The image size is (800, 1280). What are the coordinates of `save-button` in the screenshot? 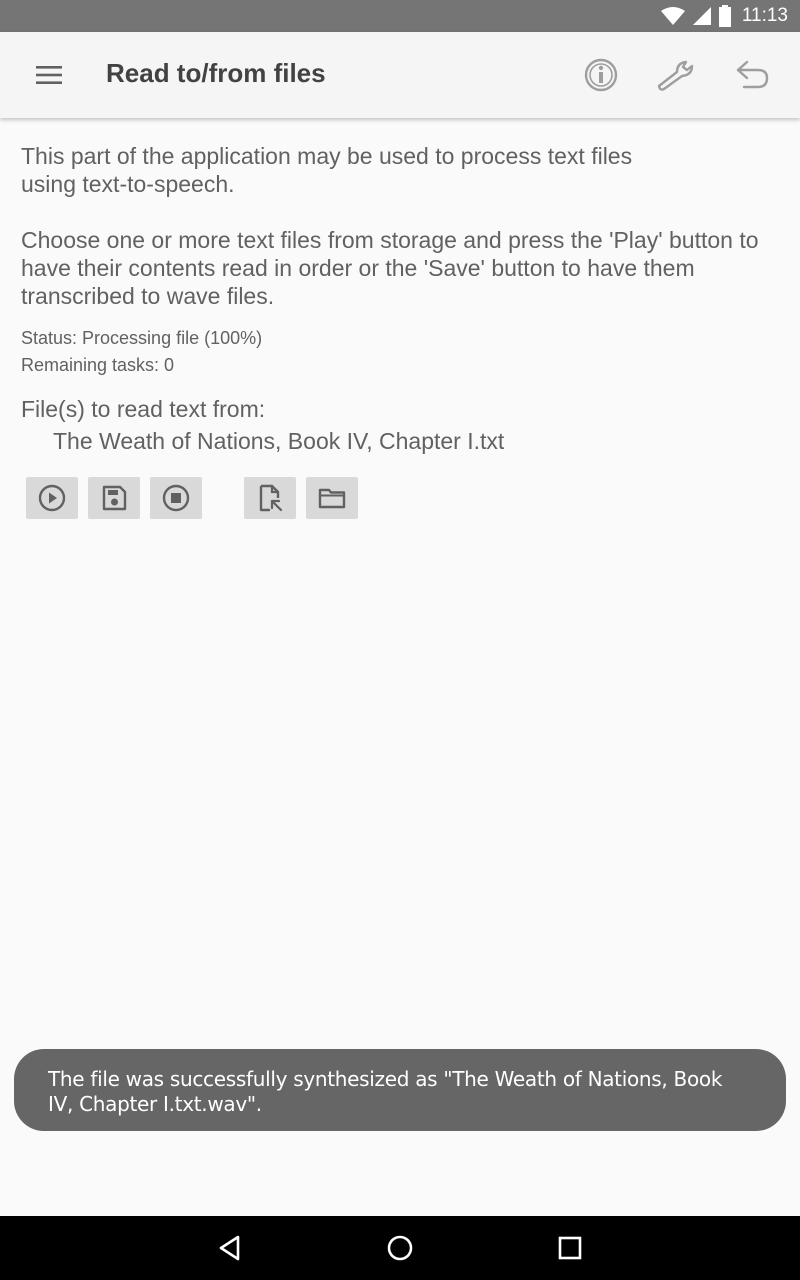 It's located at (114, 498).